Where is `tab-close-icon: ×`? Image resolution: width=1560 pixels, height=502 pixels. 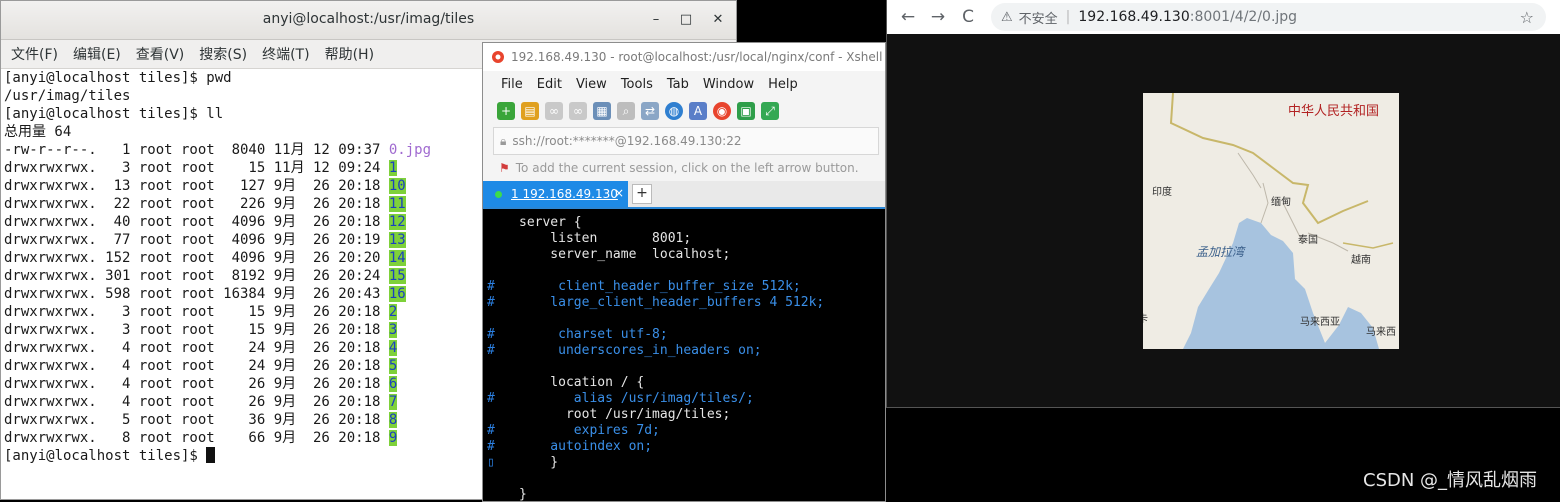
tab-close-icon: × is located at coordinates (619, 193).